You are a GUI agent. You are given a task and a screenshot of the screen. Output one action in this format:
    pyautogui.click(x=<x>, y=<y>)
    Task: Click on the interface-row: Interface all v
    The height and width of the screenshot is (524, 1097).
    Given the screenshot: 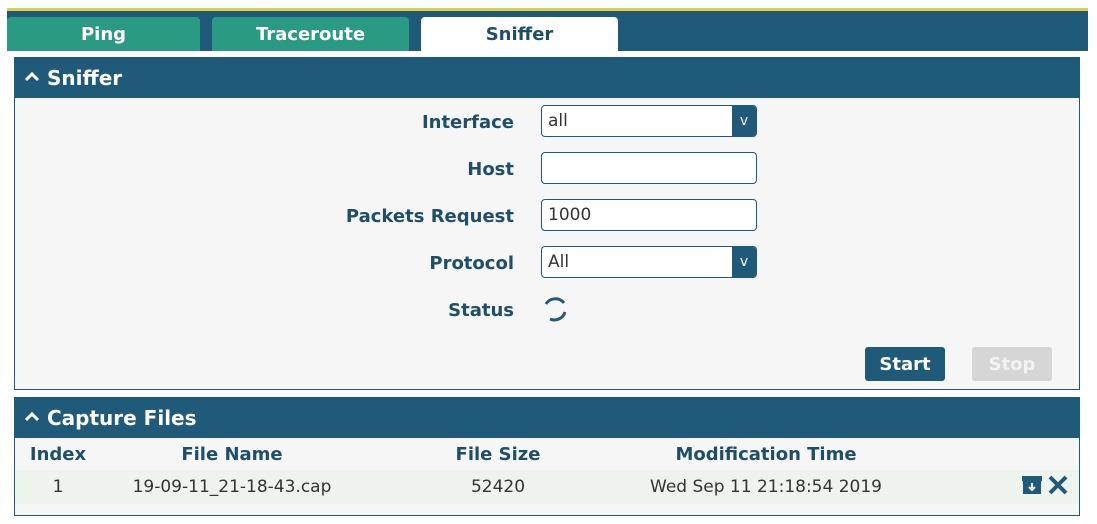 What is the action you would take?
    pyautogui.click(x=547, y=122)
    